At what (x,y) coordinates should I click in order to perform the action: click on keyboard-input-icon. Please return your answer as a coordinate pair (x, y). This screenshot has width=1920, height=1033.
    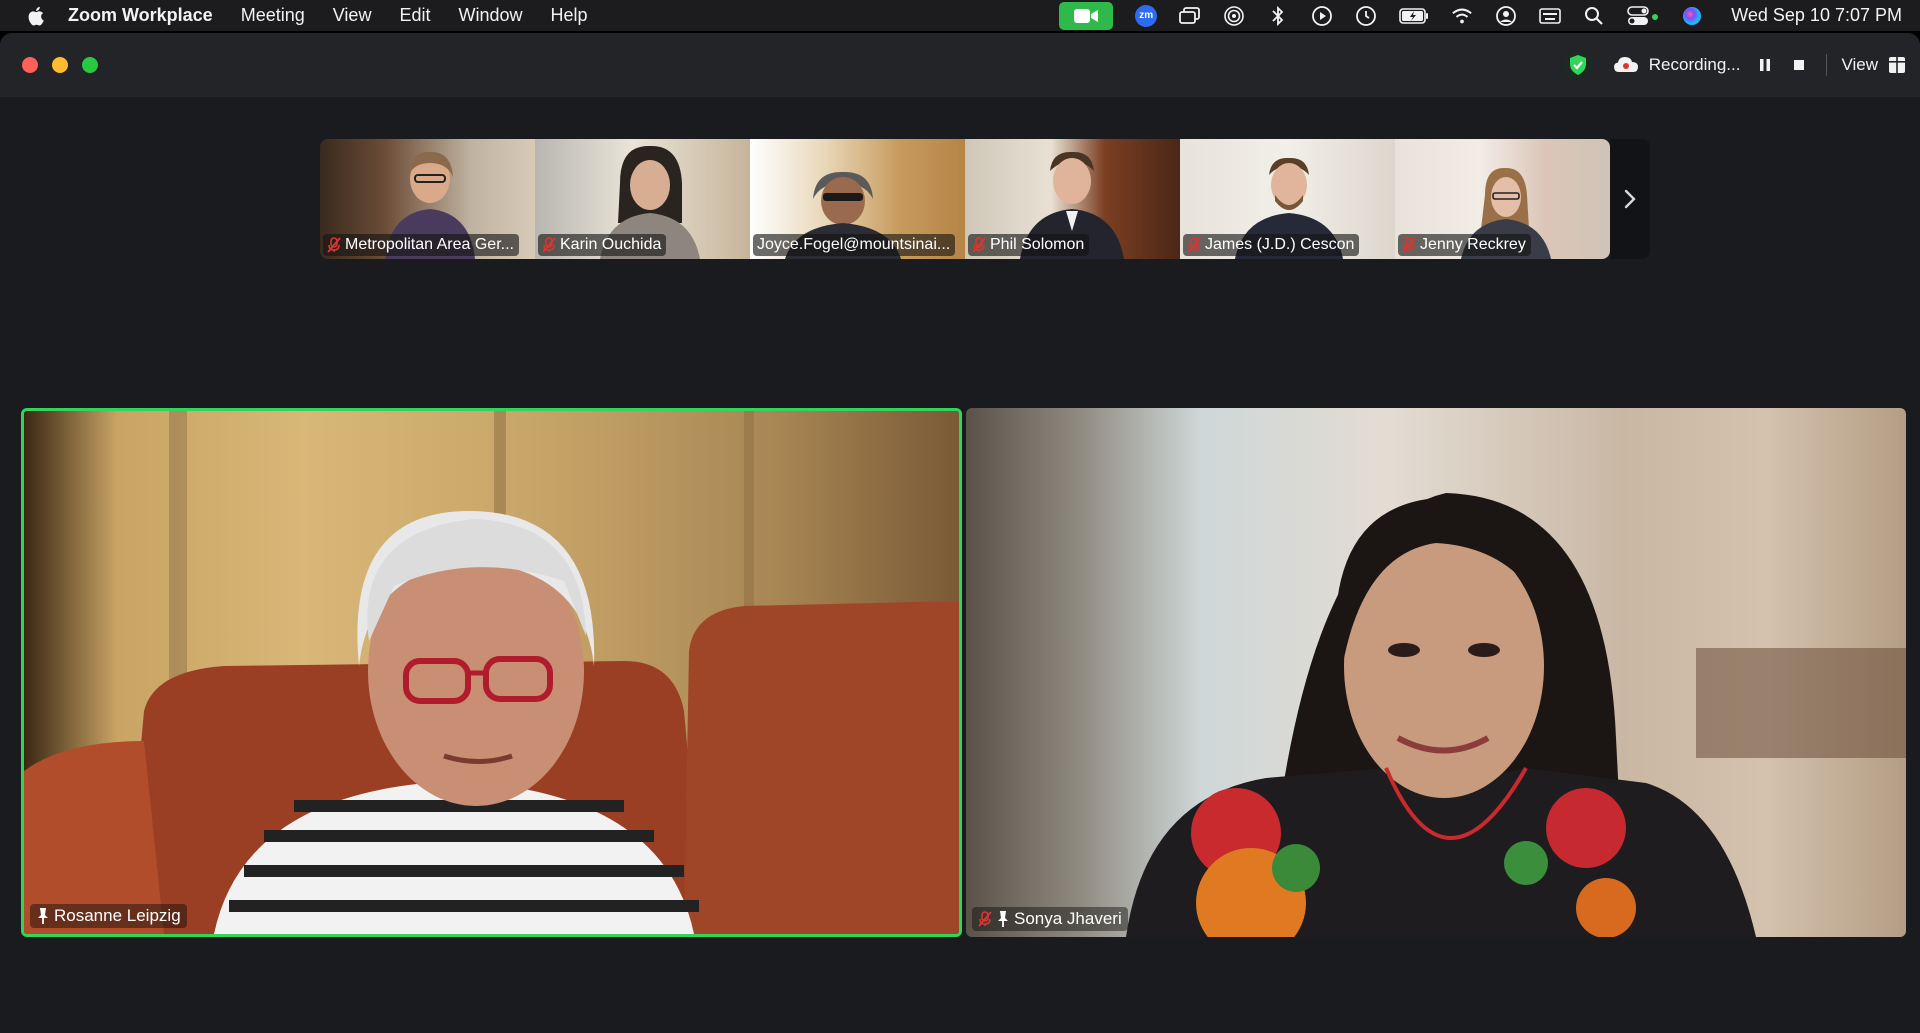
    Looking at the image, I should click on (1550, 16).